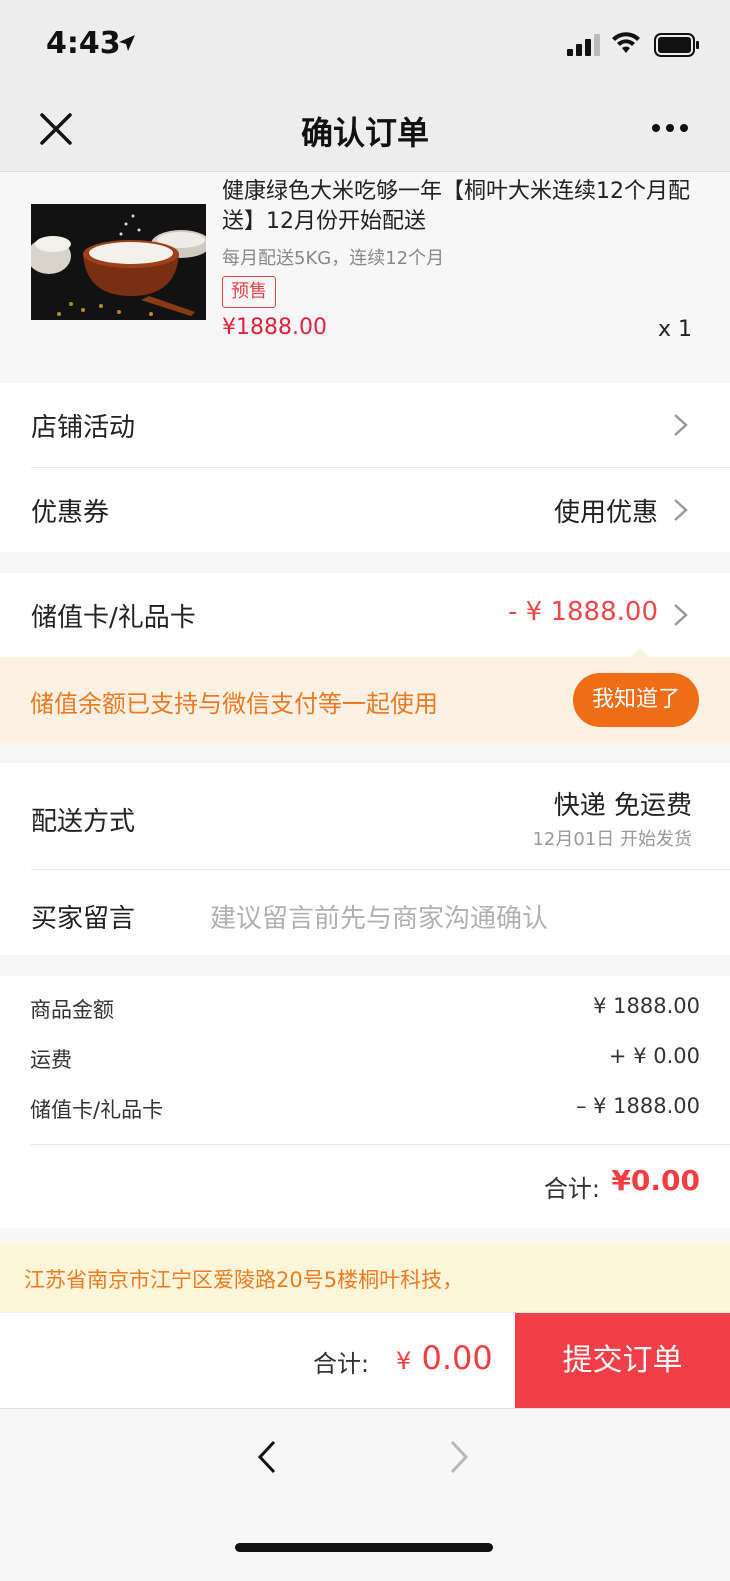 The height and width of the screenshot is (1581, 730). Describe the element at coordinates (365, 1008) in the screenshot. I see `summary-row: 商品金额 ¥ 1888.00` at that location.